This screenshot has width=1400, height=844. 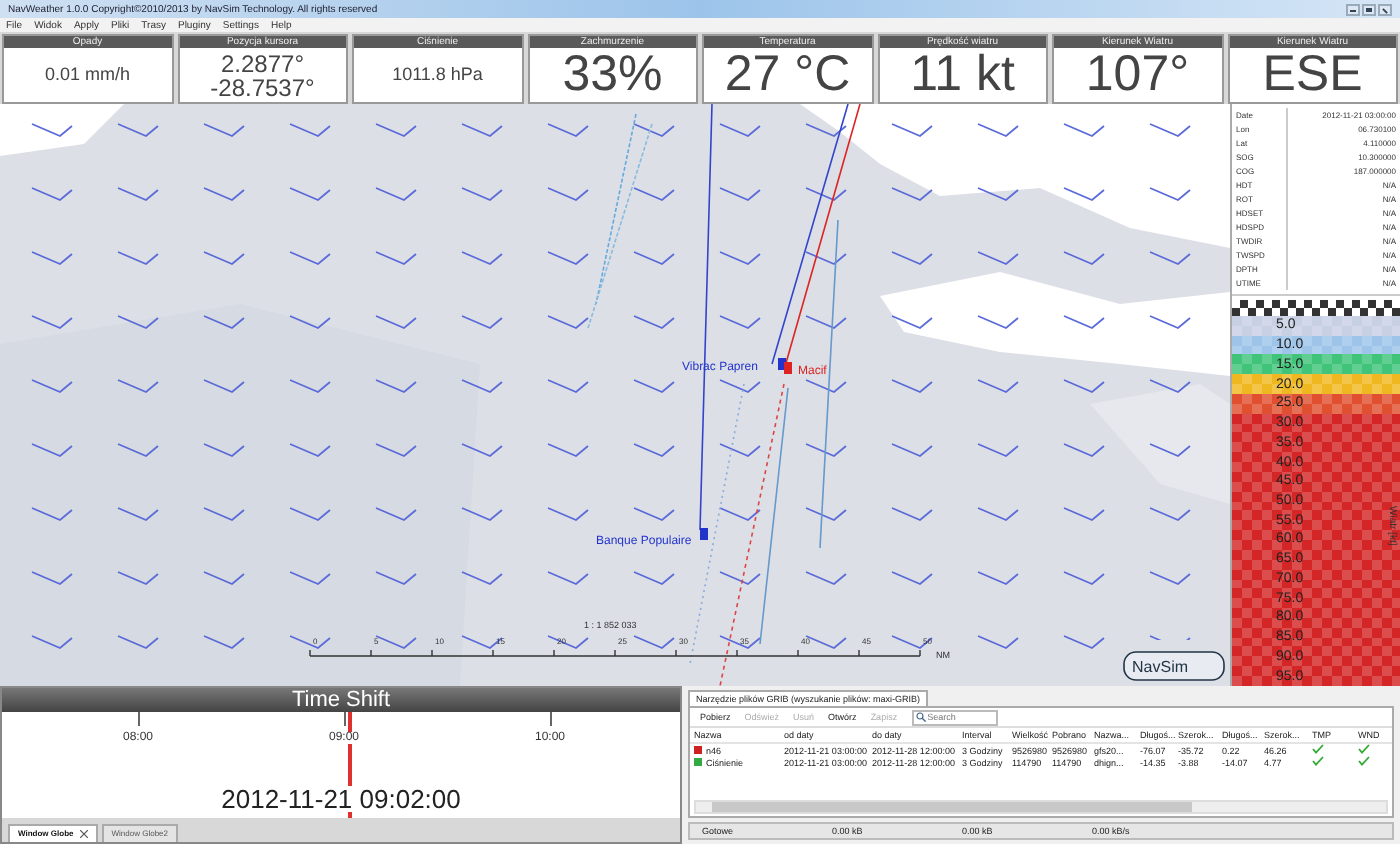 What do you see at coordinates (1041, 807) in the screenshot?
I see `scrollbar` at bounding box center [1041, 807].